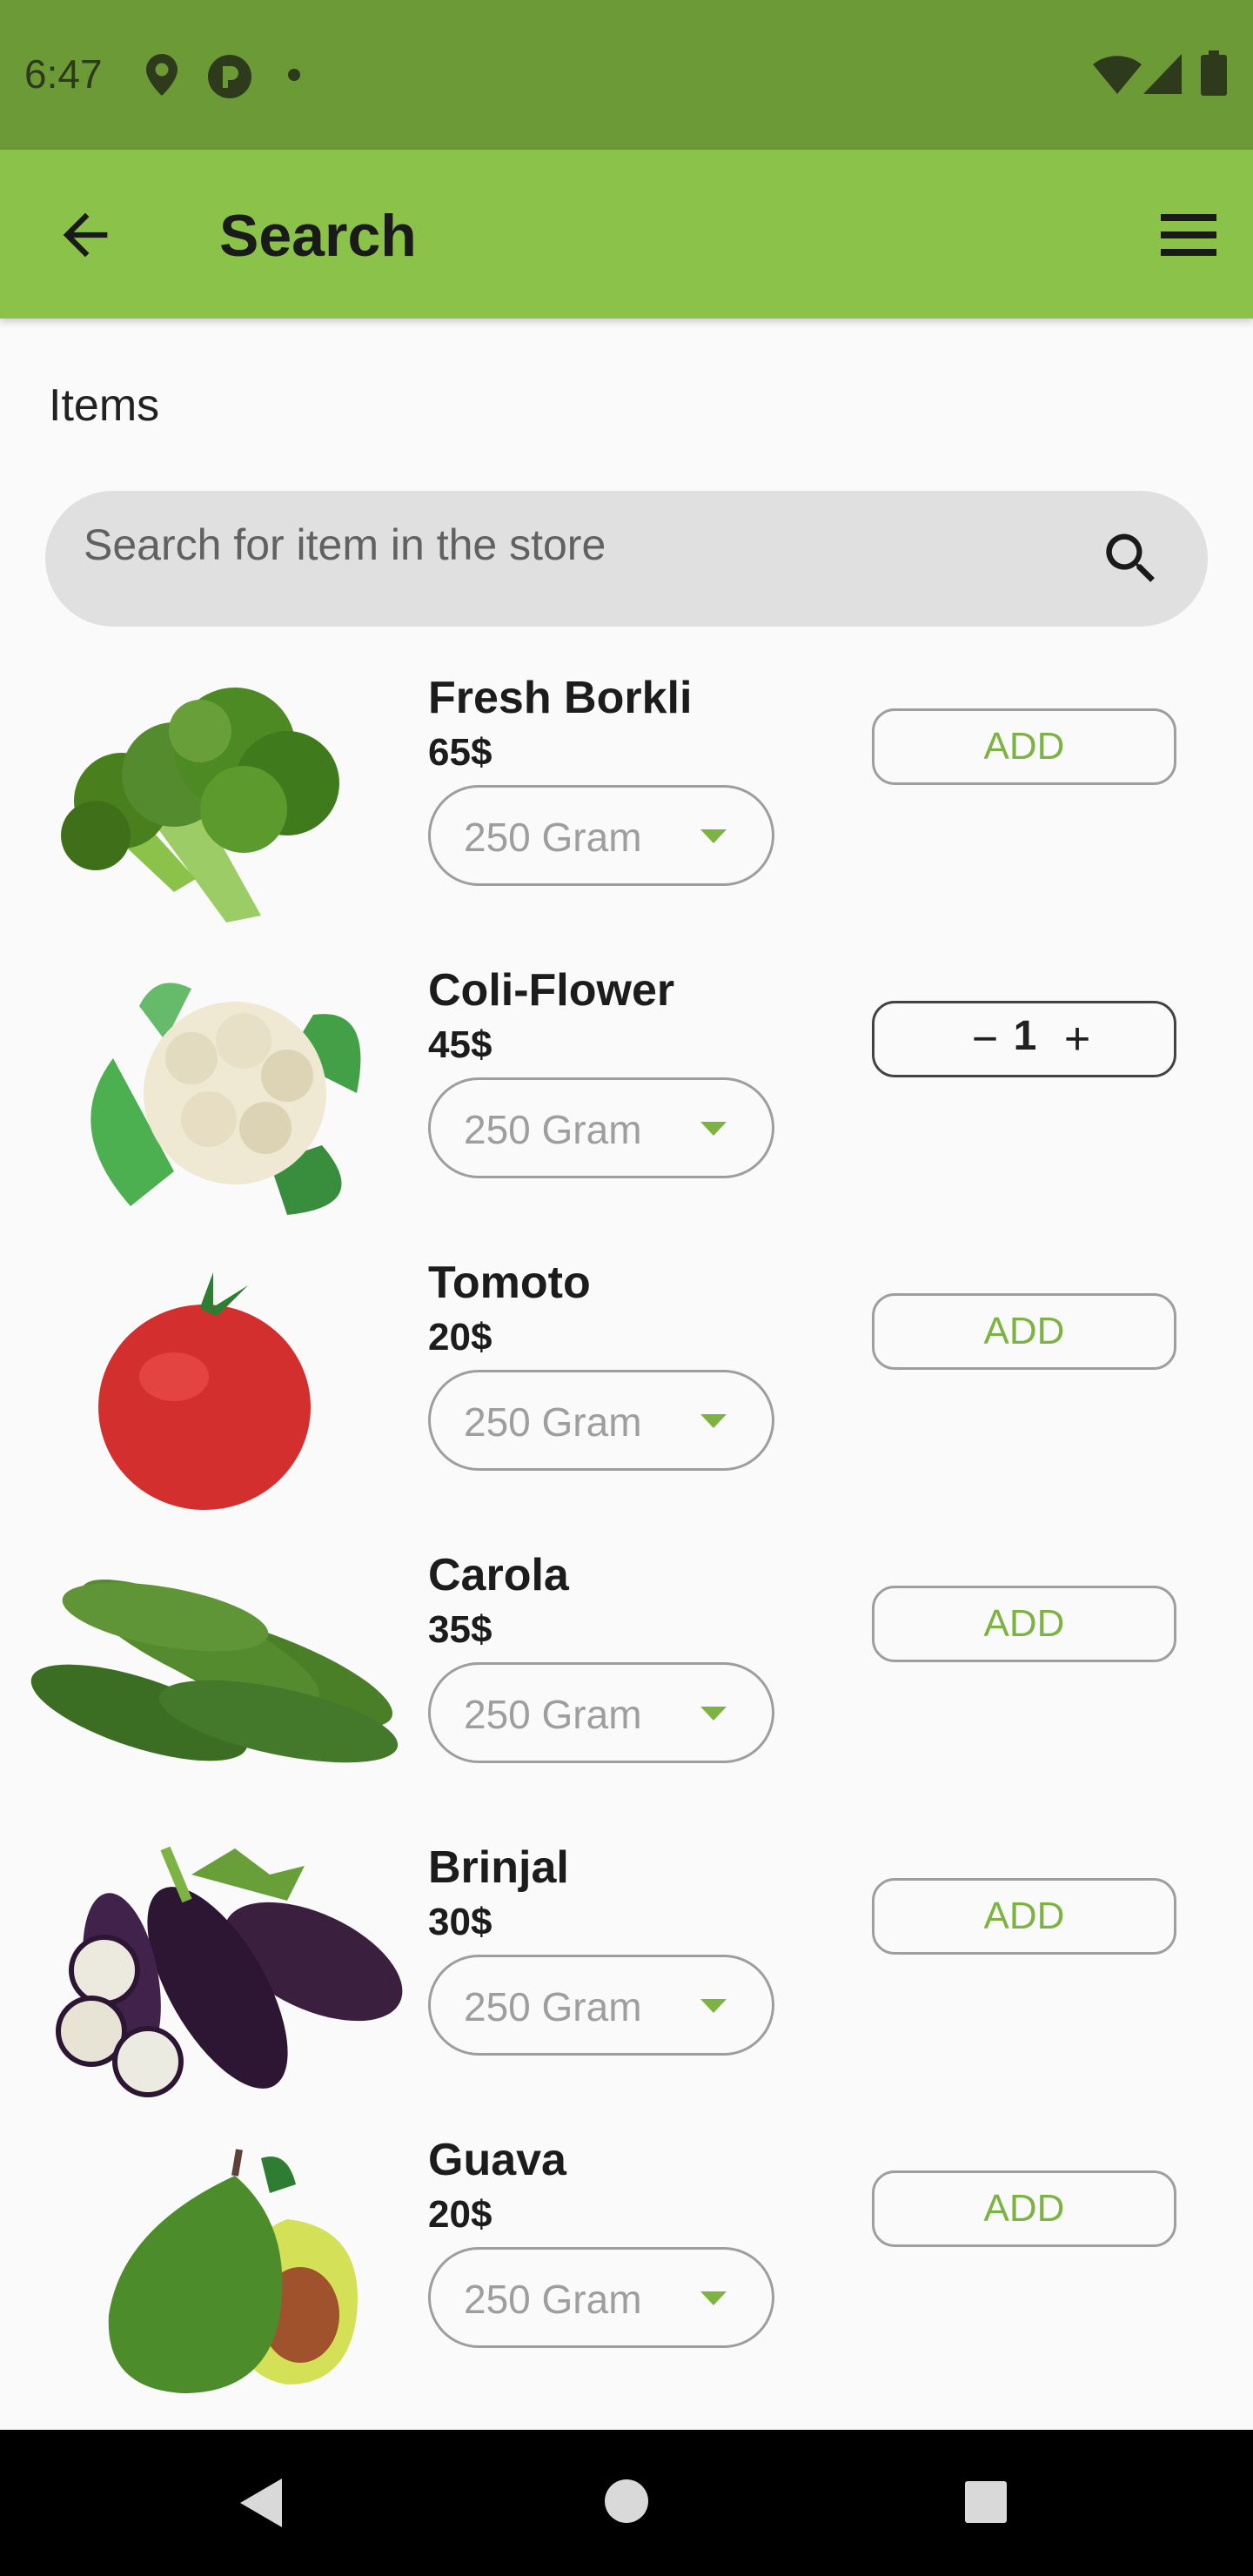 The height and width of the screenshot is (2576, 1253). I want to click on cauliflower-image, so click(225, 1099).